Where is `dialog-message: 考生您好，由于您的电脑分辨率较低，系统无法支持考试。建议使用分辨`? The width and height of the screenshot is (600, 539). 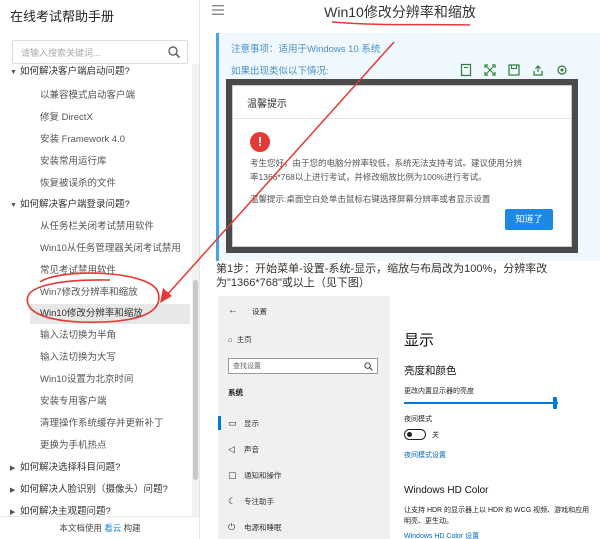
dialog-message: 考生您好，由于您的电脑分辨率较低，系统无法支持考试。建议使用分辨 is located at coordinates (386, 163).